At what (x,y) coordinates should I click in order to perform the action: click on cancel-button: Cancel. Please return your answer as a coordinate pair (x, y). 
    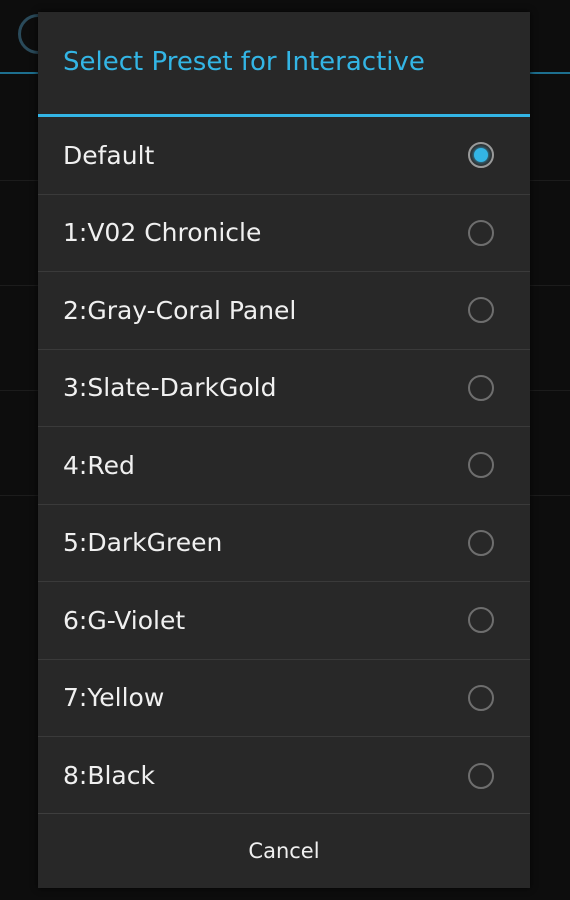
    Looking at the image, I should click on (284, 851).